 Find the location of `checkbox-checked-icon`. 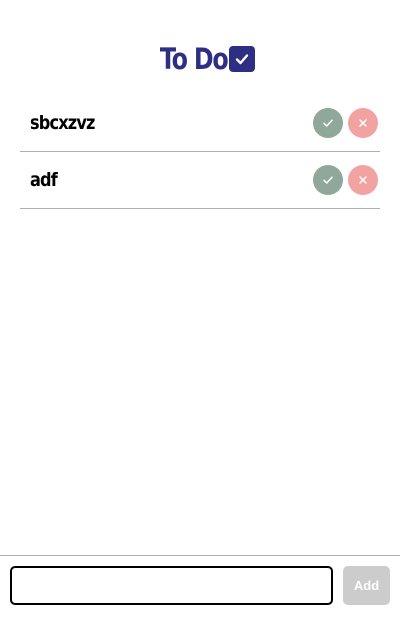

checkbox-checked-icon is located at coordinates (242, 59).